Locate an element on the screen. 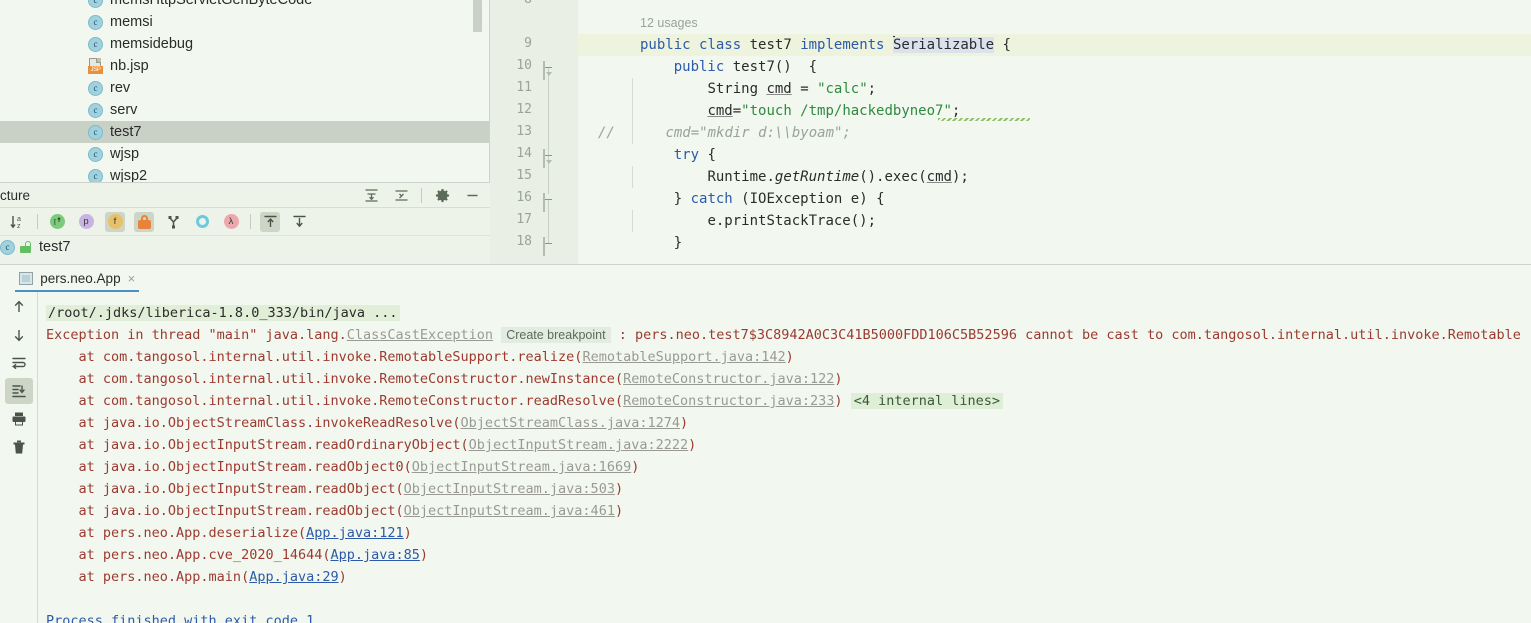 The width and height of the screenshot is (1531, 623). frame-link: RemotableSupport.java:142 is located at coordinates (683, 357).